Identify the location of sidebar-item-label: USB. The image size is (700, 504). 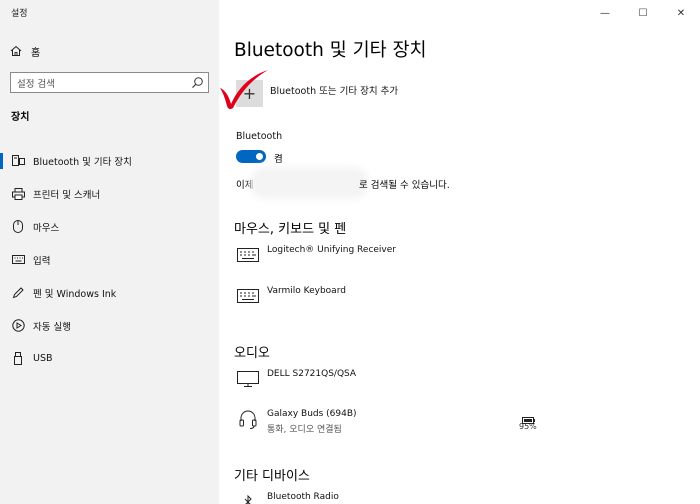
(43, 358).